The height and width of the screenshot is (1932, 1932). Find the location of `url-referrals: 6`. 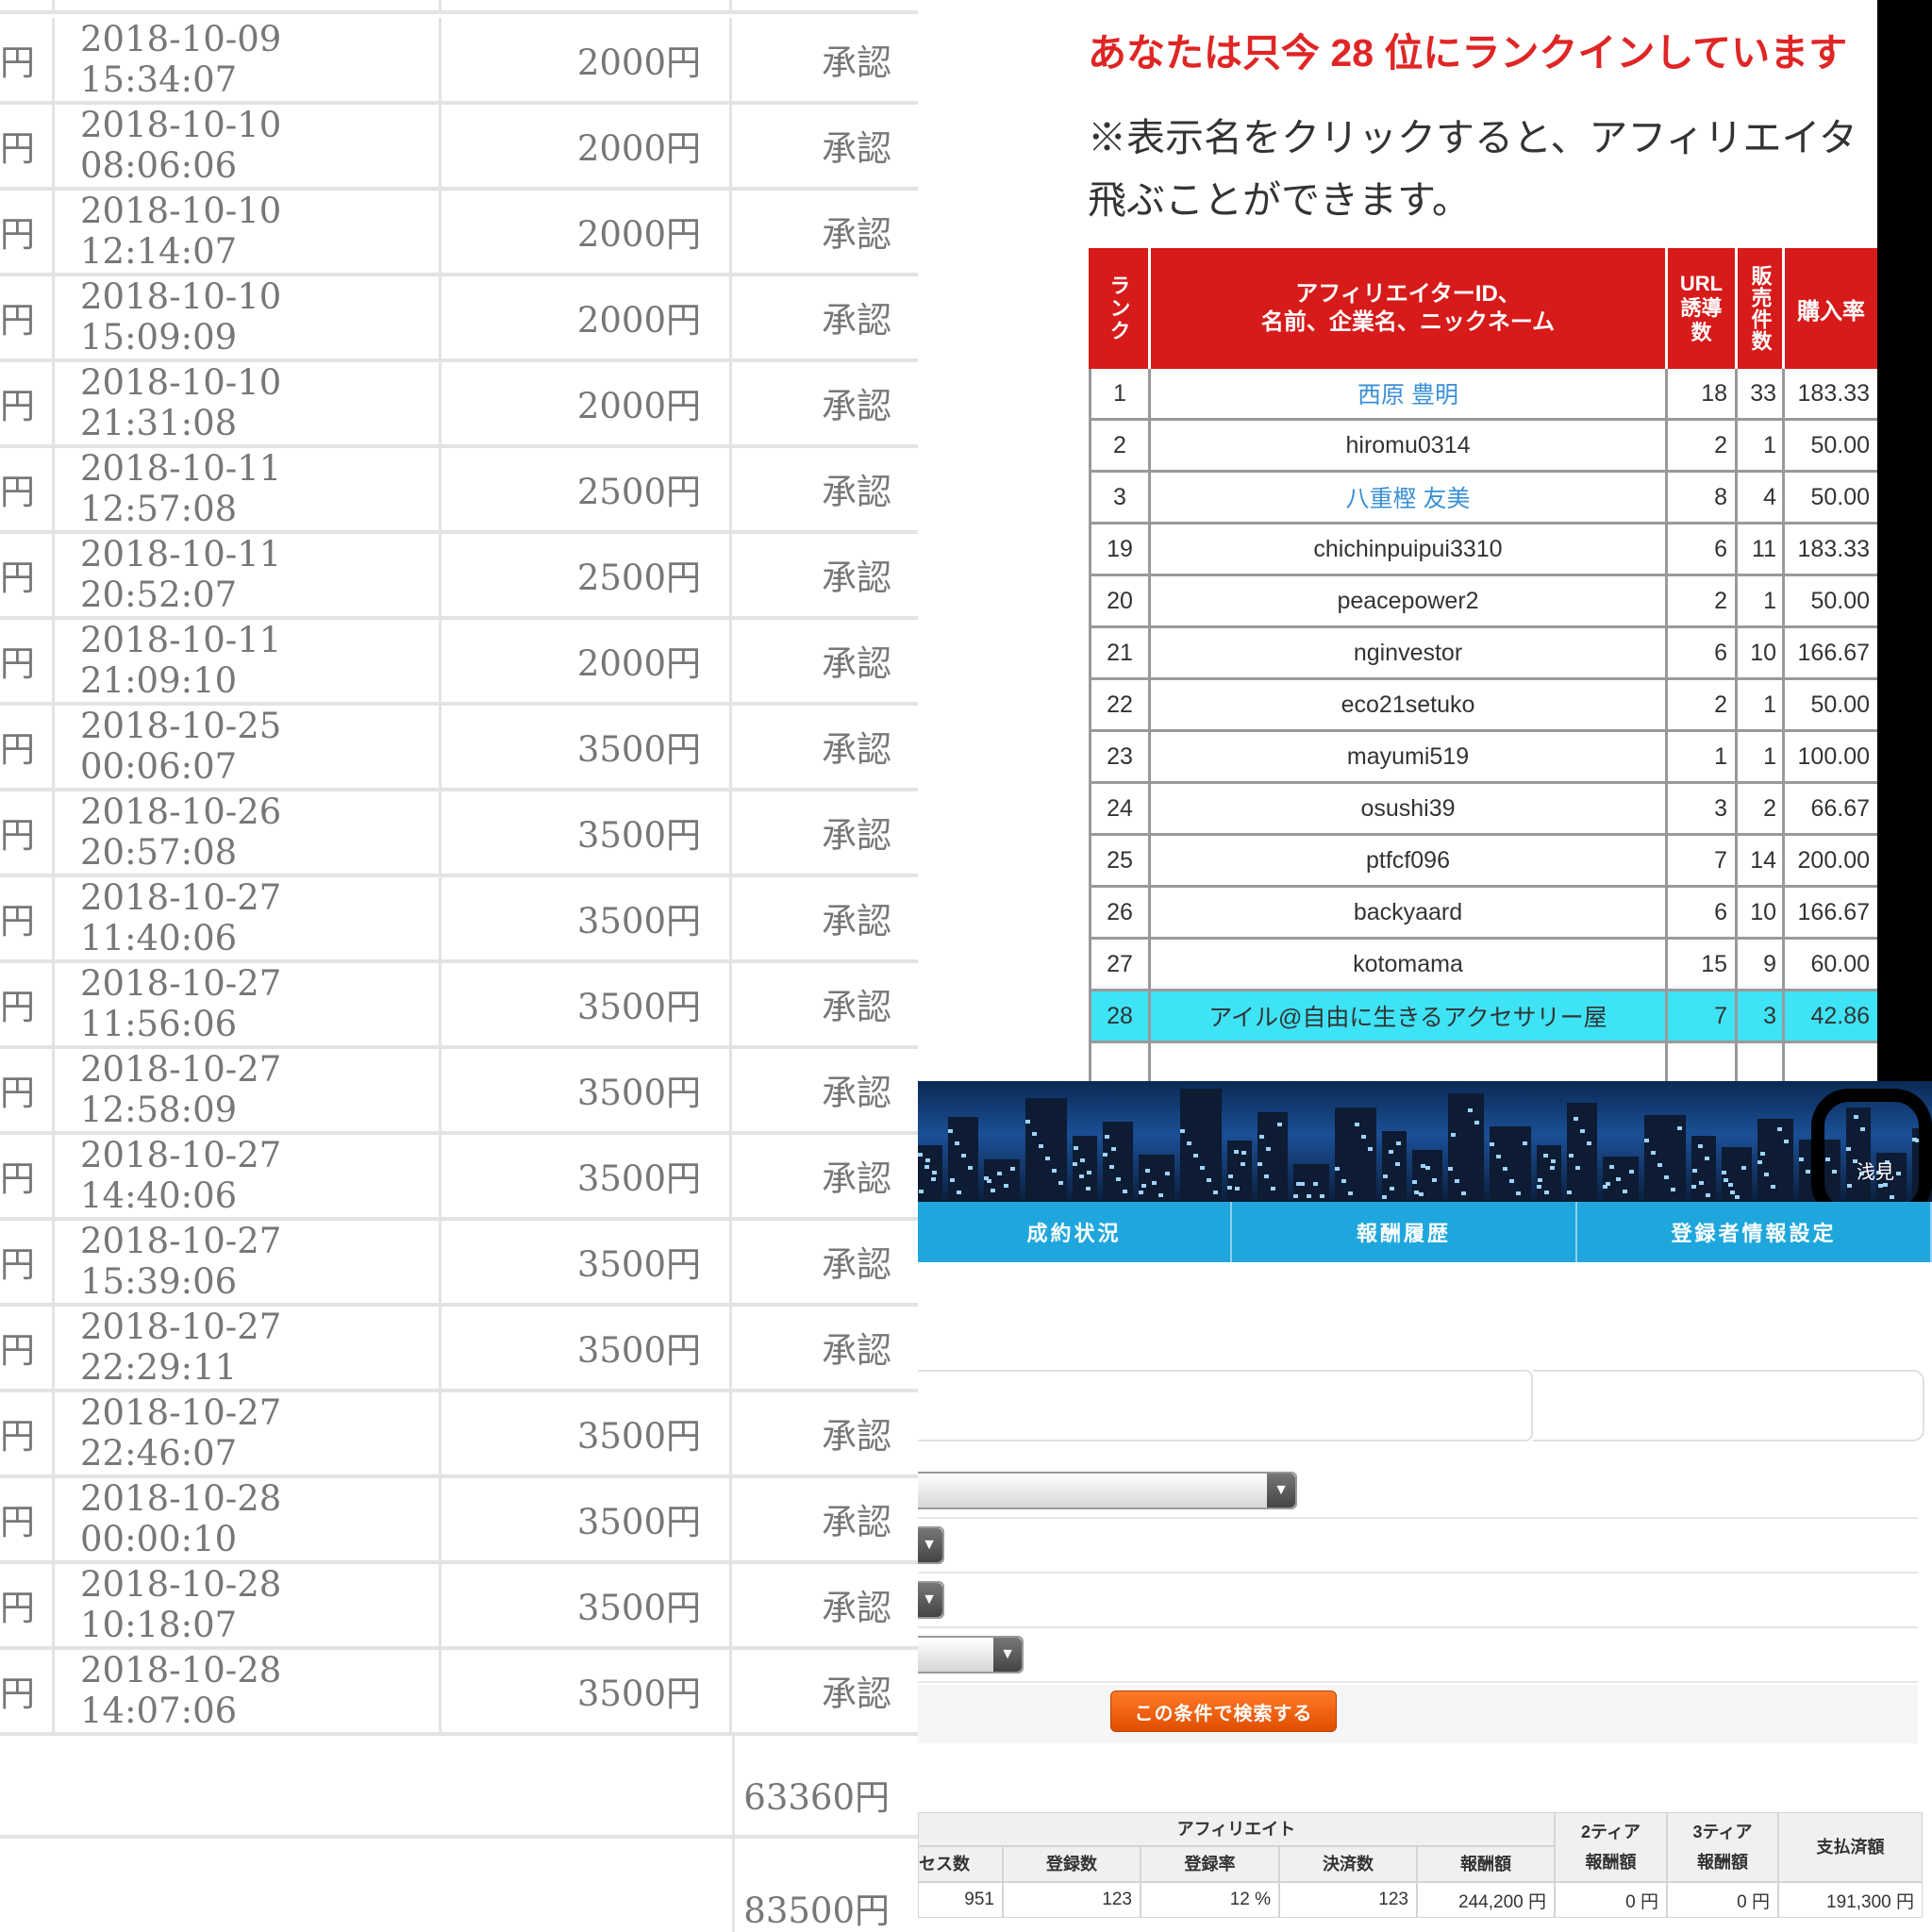

url-referrals: 6 is located at coordinates (1703, 653).